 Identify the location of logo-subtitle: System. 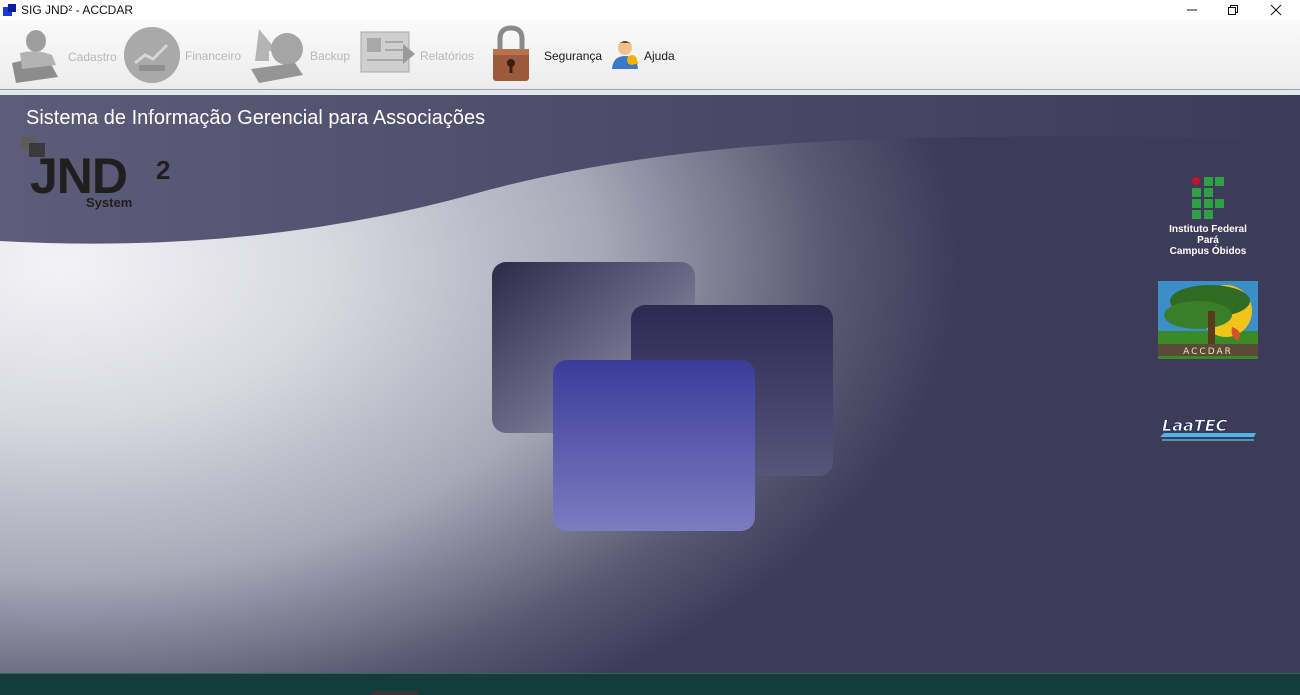
(109, 202).